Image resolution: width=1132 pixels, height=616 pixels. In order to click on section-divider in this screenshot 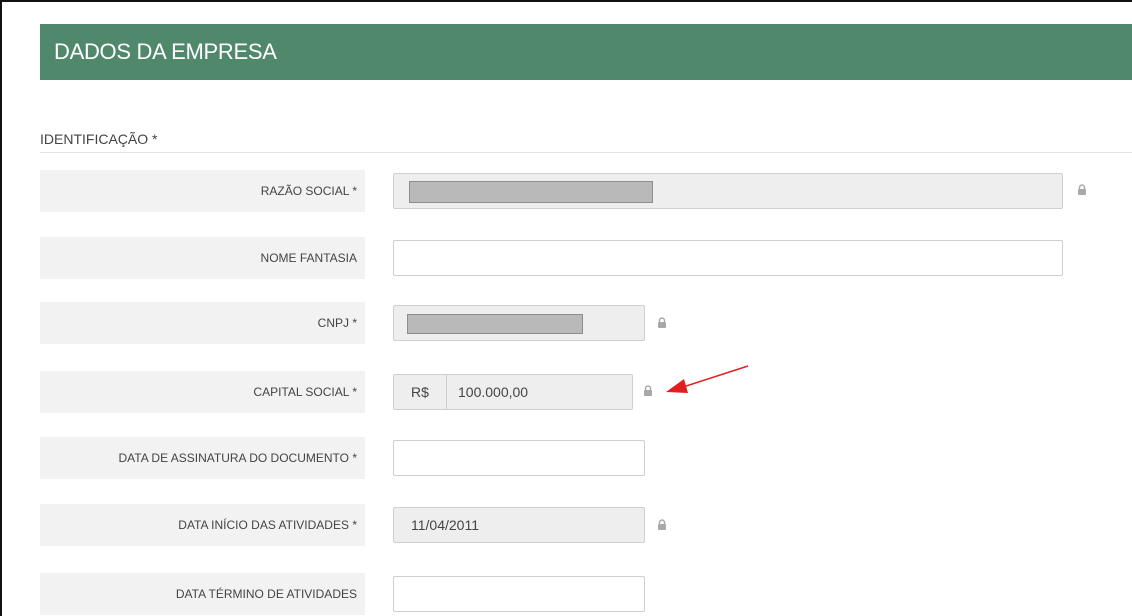, I will do `click(586, 152)`.